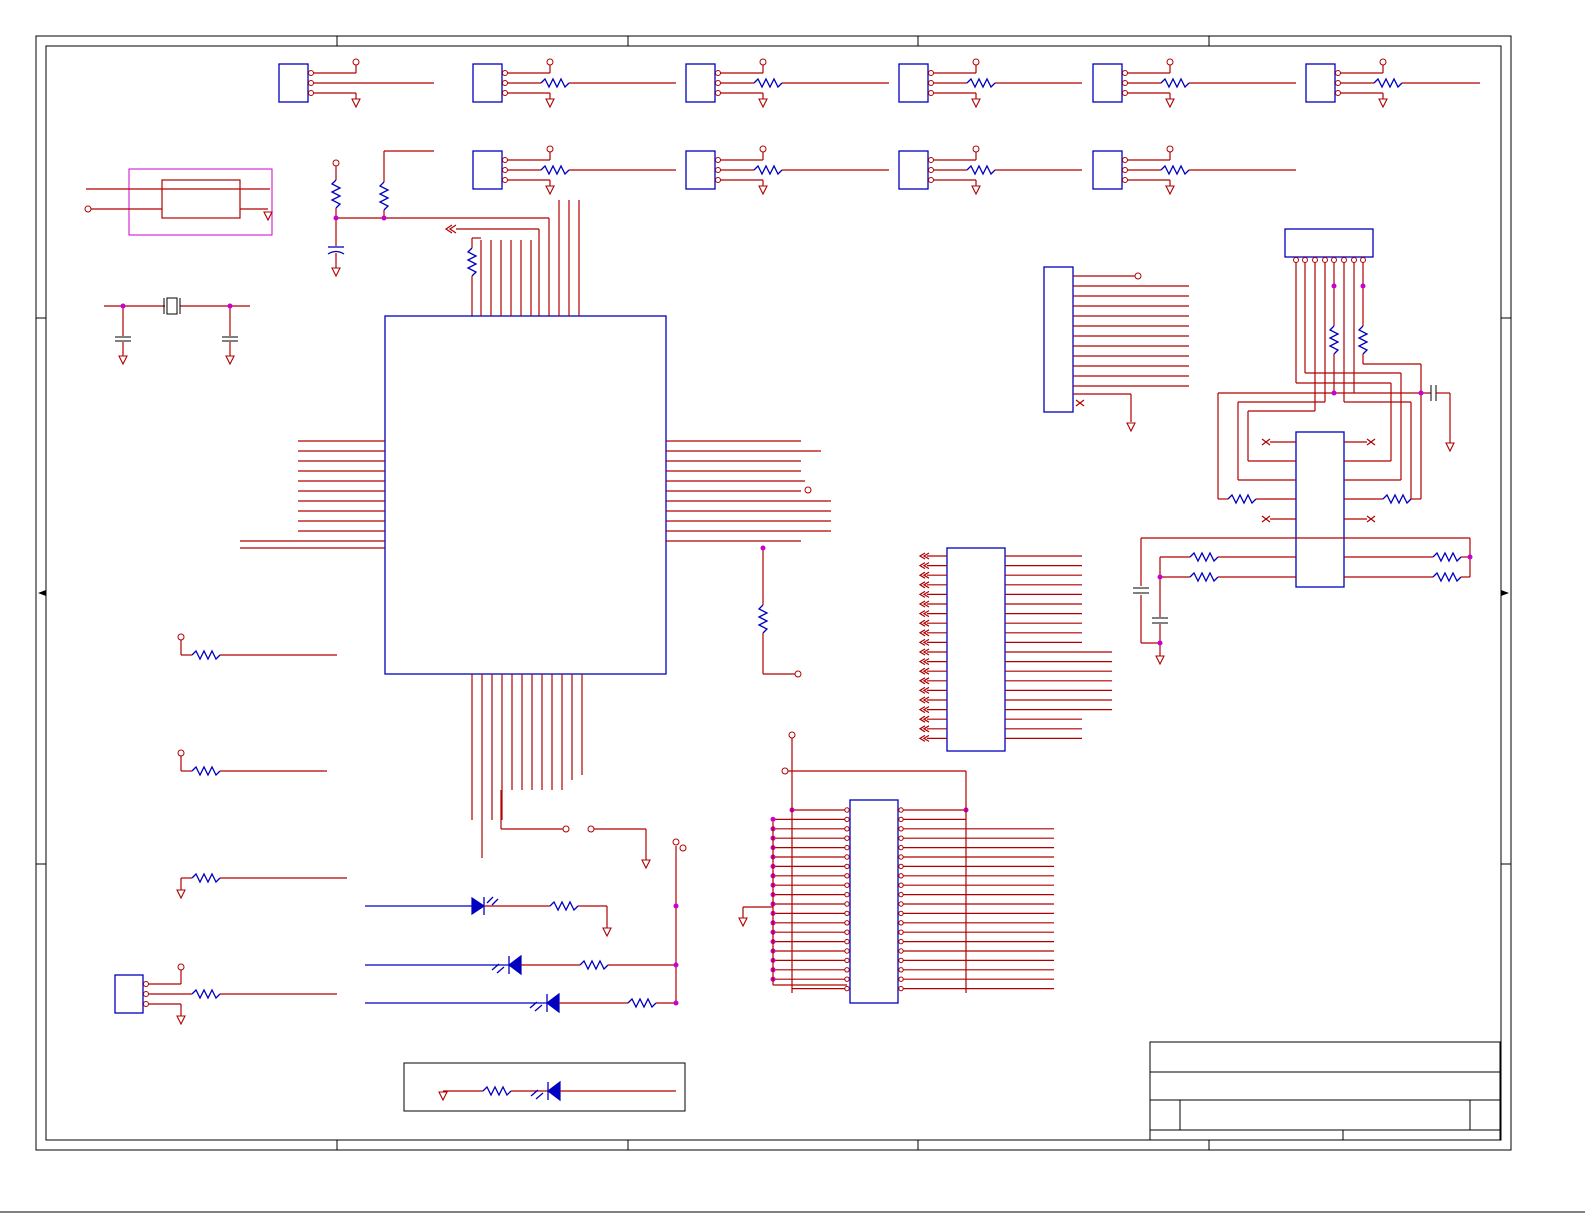 The image size is (1585, 1225). Describe the element at coordinates (1325, 1091) in the screenshot. I see `title-block` at that location.